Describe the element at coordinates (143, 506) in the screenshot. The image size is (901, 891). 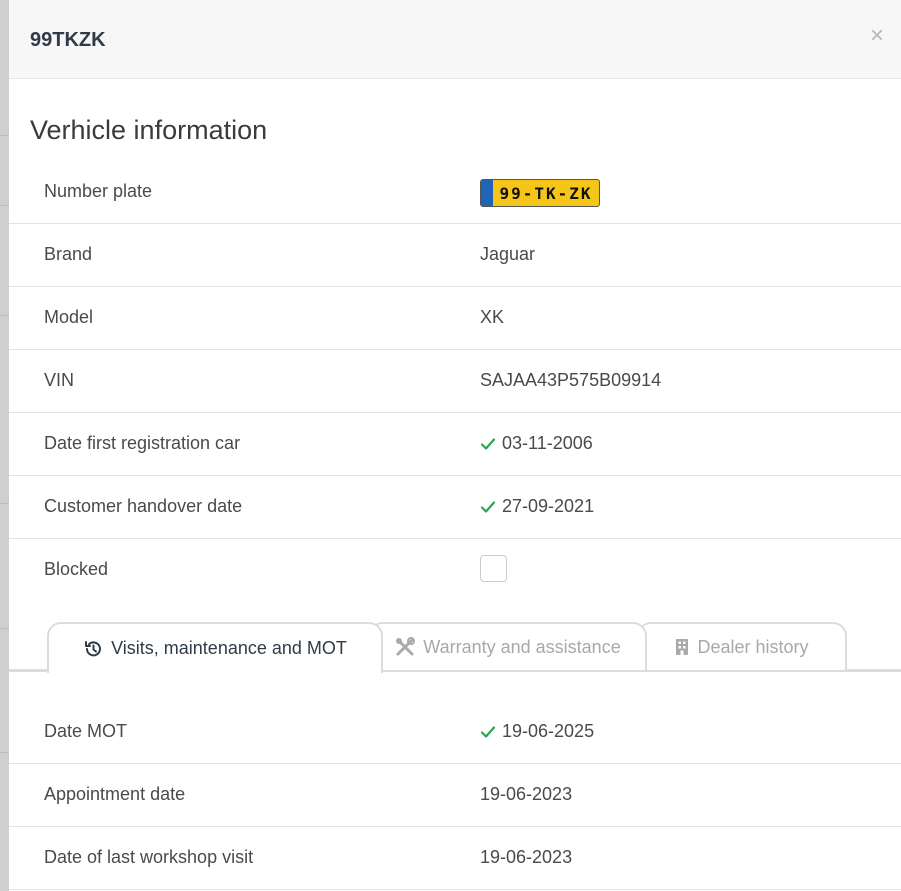
I see `row-label: Customer handover date` at that location.